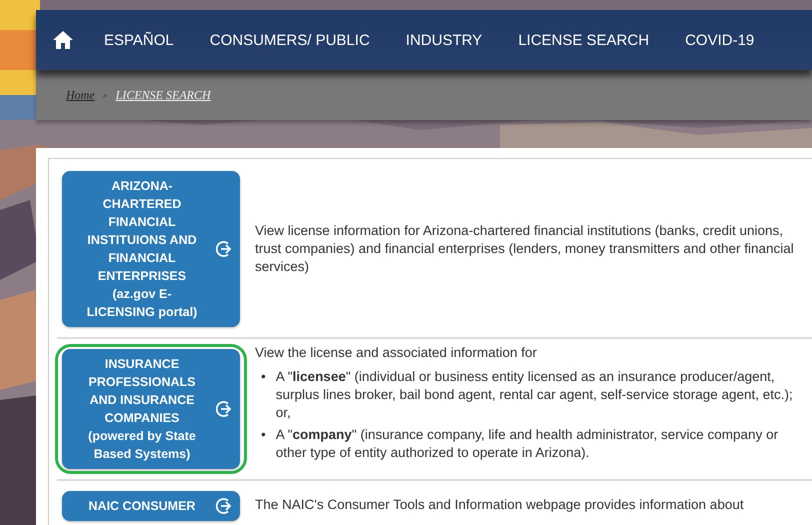 This screenshot has width=812, height=525. I want to click on home-icon, so click(63, 40).